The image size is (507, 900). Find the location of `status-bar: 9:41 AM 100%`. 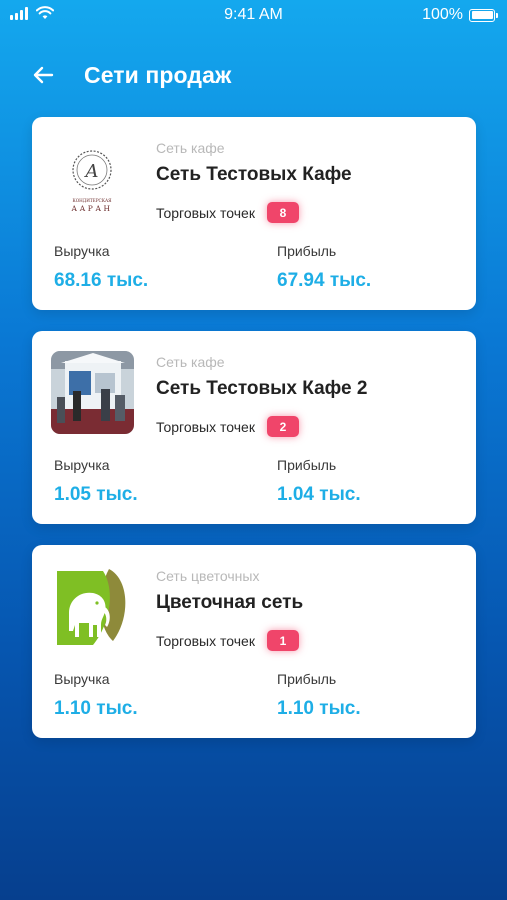

status-bar: 9:41 AM 100% is located at coordinates (253, 15).